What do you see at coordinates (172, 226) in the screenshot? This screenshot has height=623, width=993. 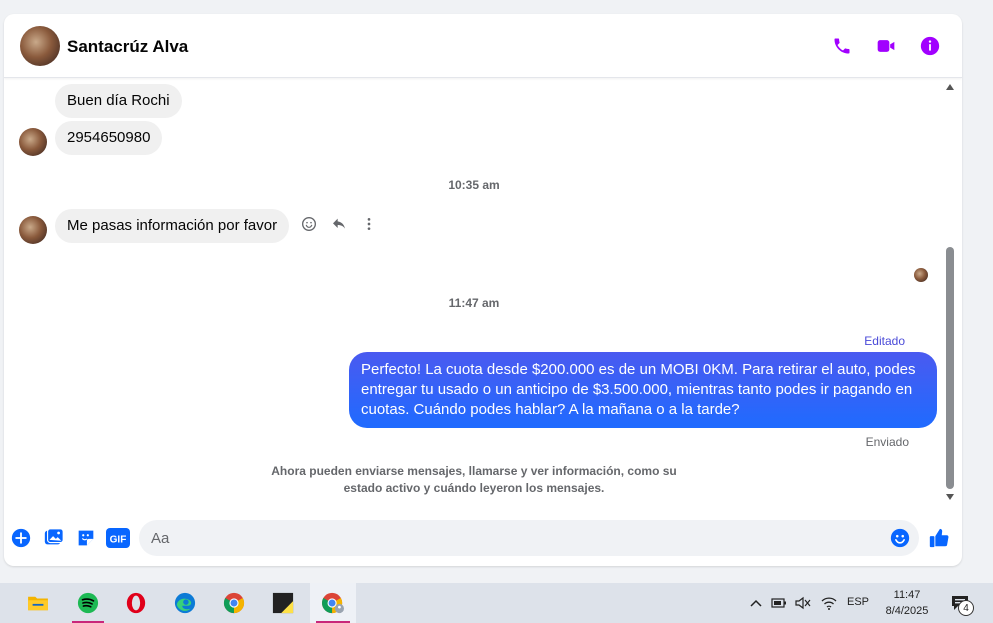 I see `incoming-message: Me pasas información por favor` at bounding box center [172, 226].